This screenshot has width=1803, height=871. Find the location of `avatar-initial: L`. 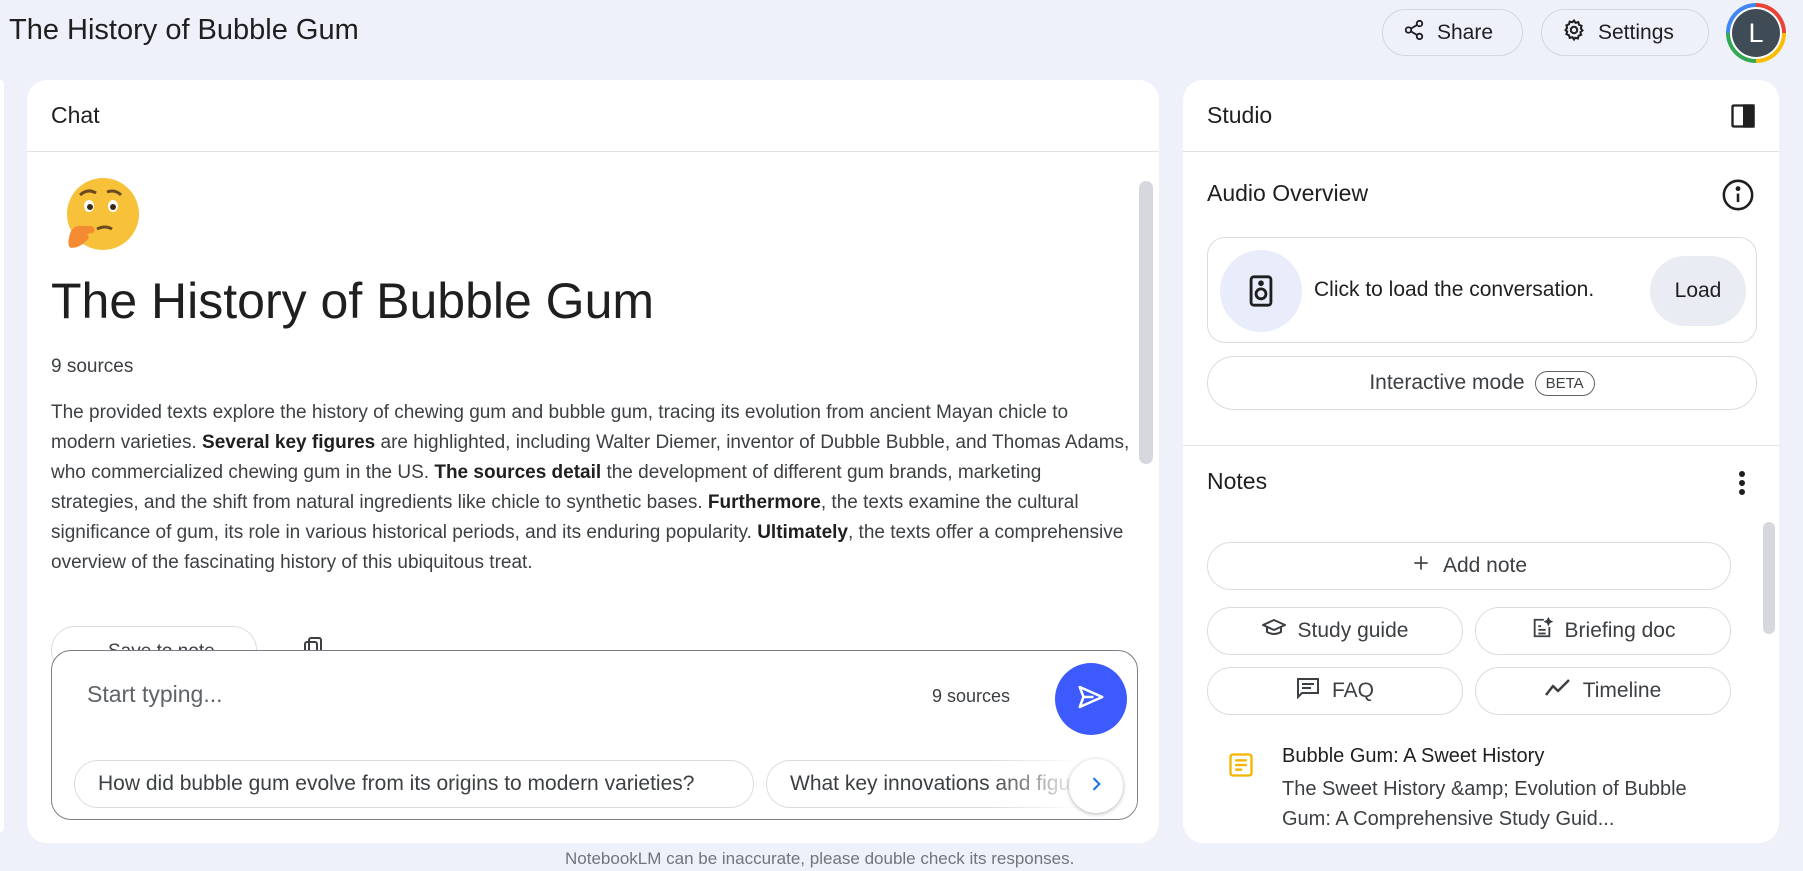

avatar-initial: L is located at coordinates (1756, 33).